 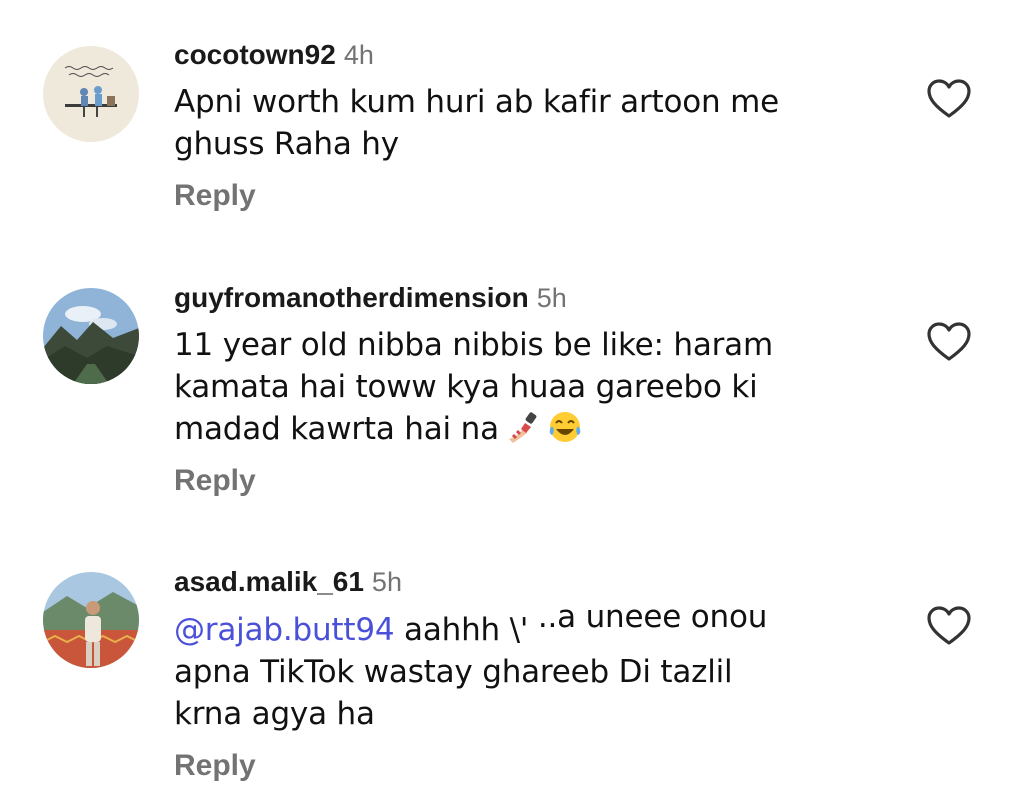 I want to click on comment-text-line: ghuss Raha hy, so click(x=286, y=144).